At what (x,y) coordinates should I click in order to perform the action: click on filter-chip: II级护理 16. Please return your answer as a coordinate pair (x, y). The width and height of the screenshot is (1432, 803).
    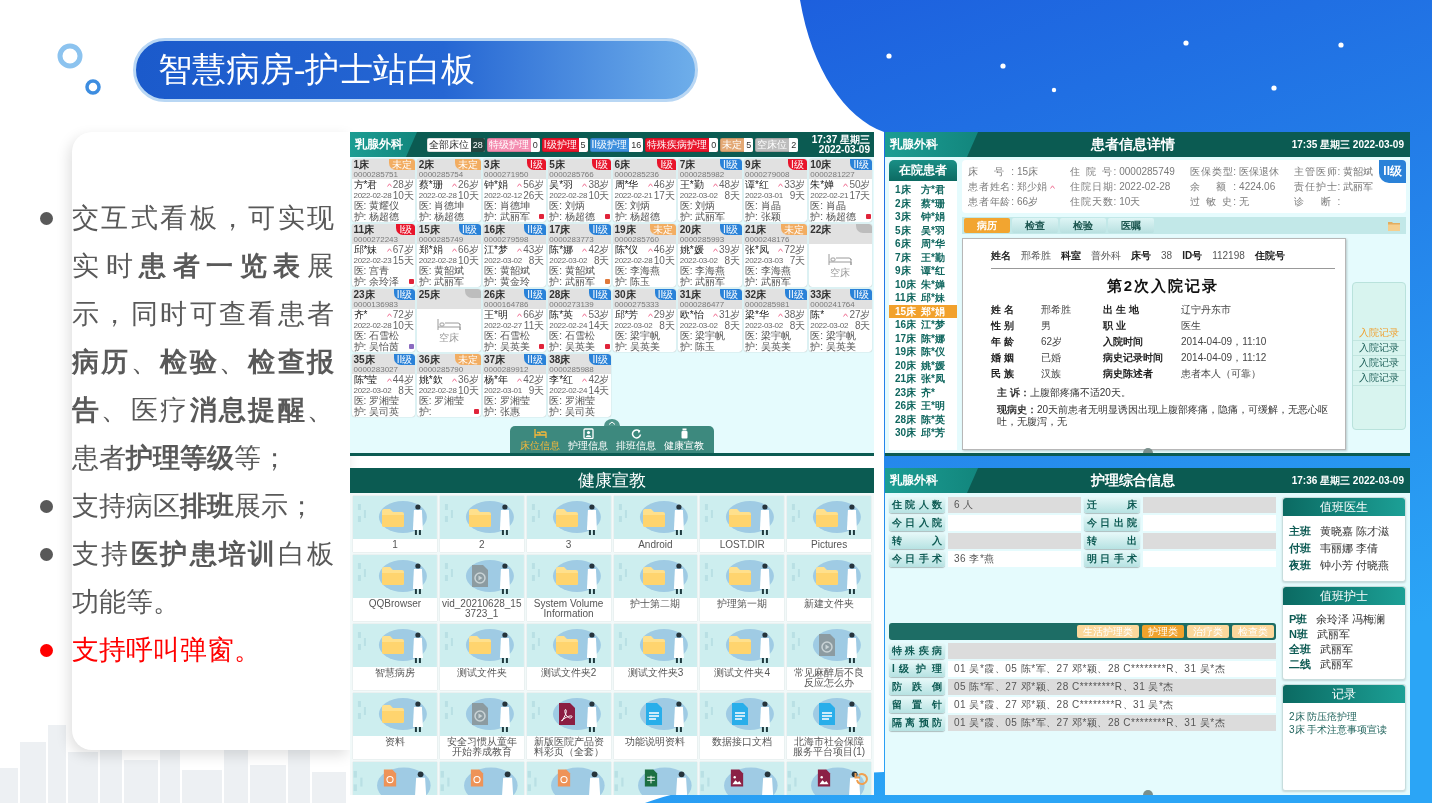
    Looking at the image, I should click on (616, 144).